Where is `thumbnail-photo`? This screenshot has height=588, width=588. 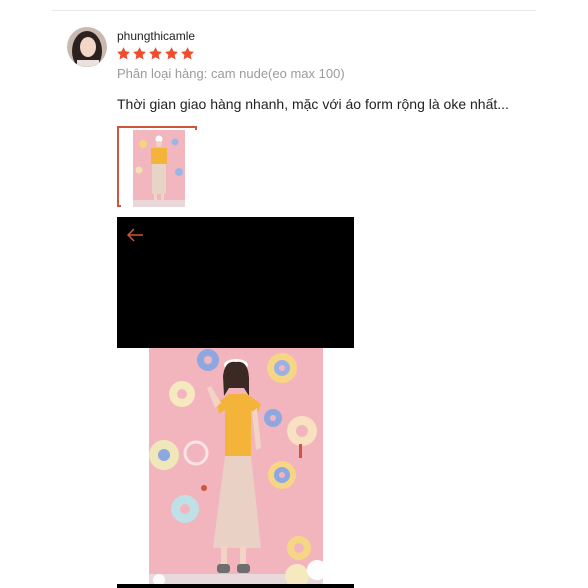
thumbnail-photo is located at coordinates (159, 168).